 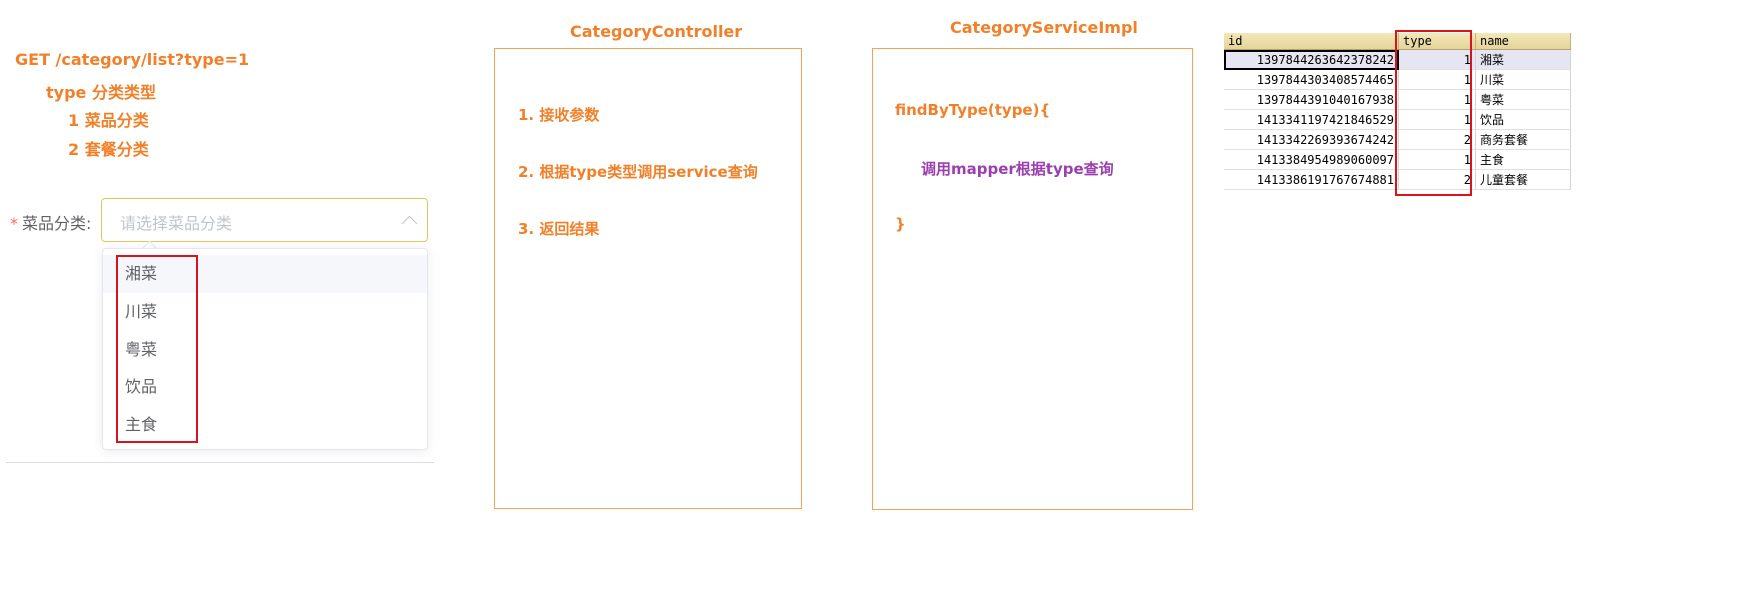 What do you see at coordinates (973, 110) in the screenshot?
I see `service-method-open: findByType(type){` at bounding box center [973, 110].